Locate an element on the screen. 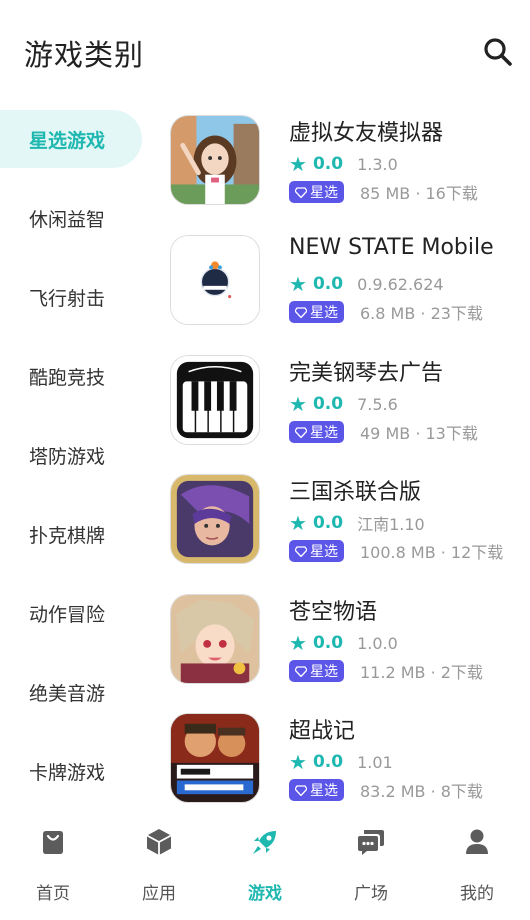 The image size is (530, 920). nav-label: 广场 is located at coordinates (371, 894).